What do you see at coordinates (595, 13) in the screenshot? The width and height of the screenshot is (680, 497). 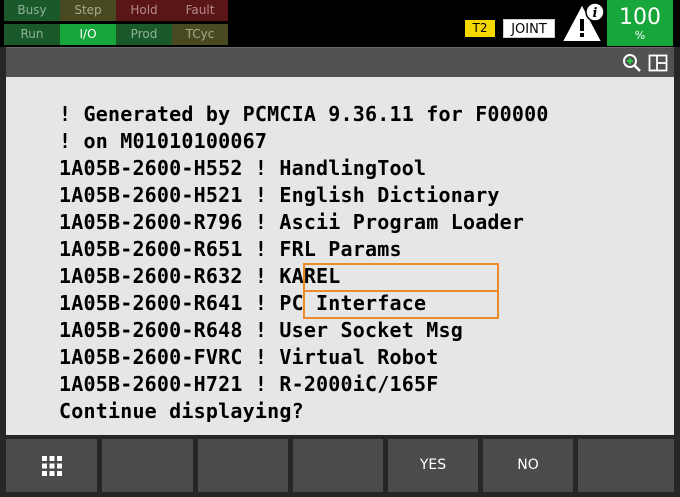 I see `svg-text: i` at bounding box center [595, 13].